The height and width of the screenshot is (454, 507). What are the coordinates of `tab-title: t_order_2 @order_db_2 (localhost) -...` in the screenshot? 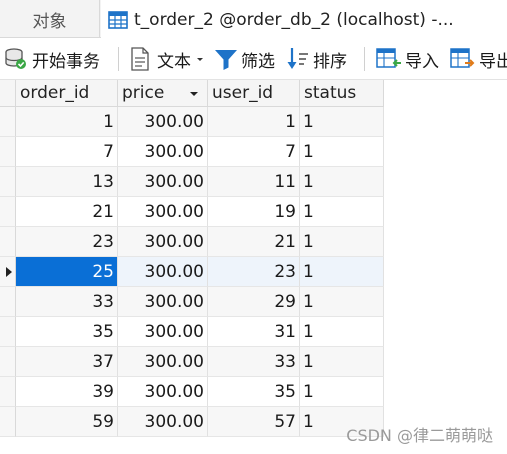 It's located at (294, 20).